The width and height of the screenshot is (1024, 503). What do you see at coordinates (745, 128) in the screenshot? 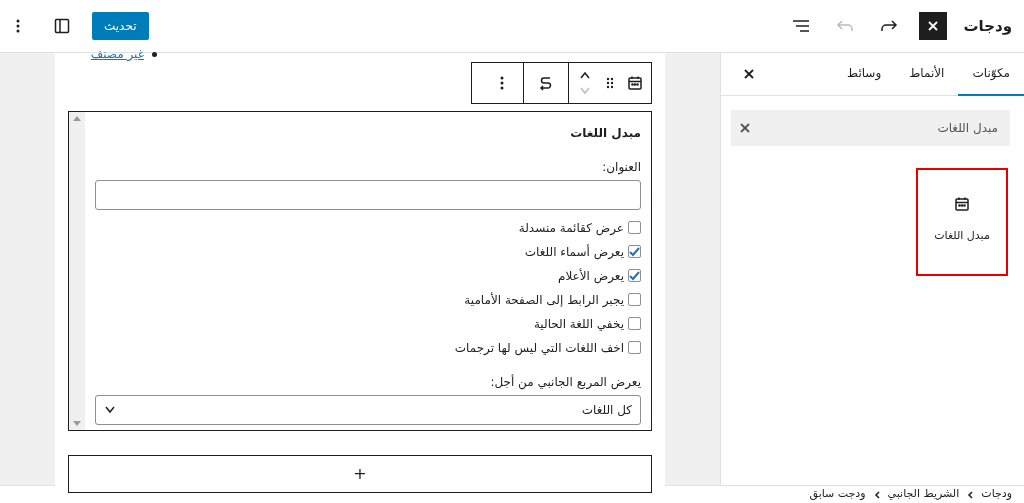
I see `clear-icon` at bounding box center [745, 128].